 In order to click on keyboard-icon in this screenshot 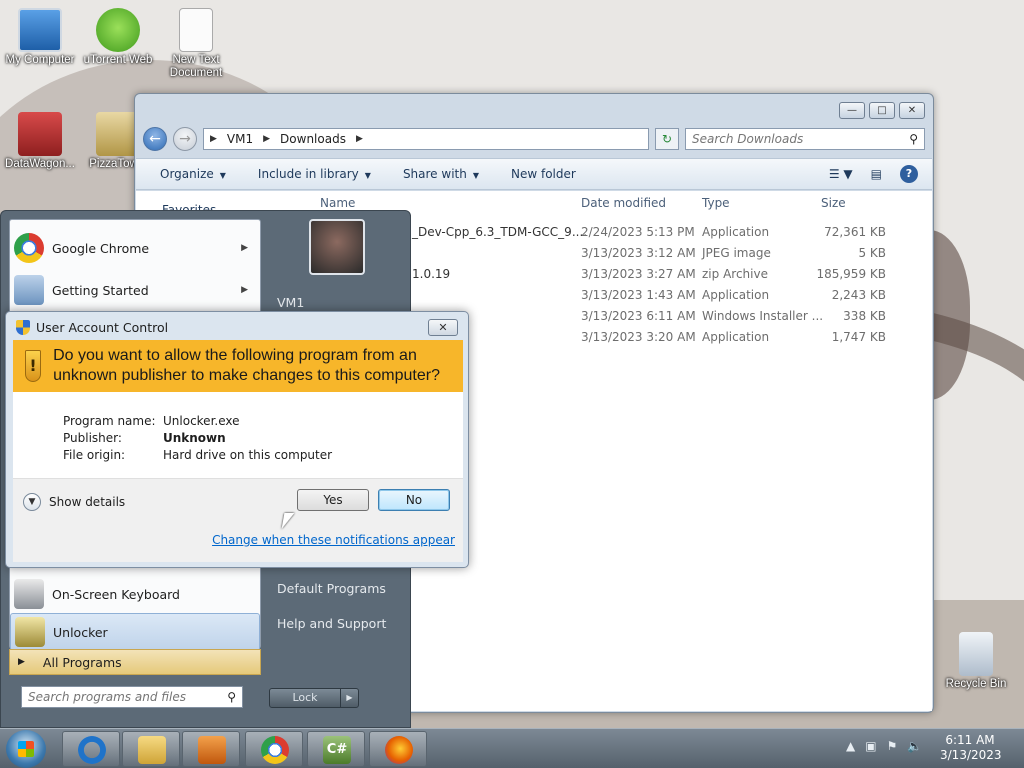, I will do `click(29, 594)`.